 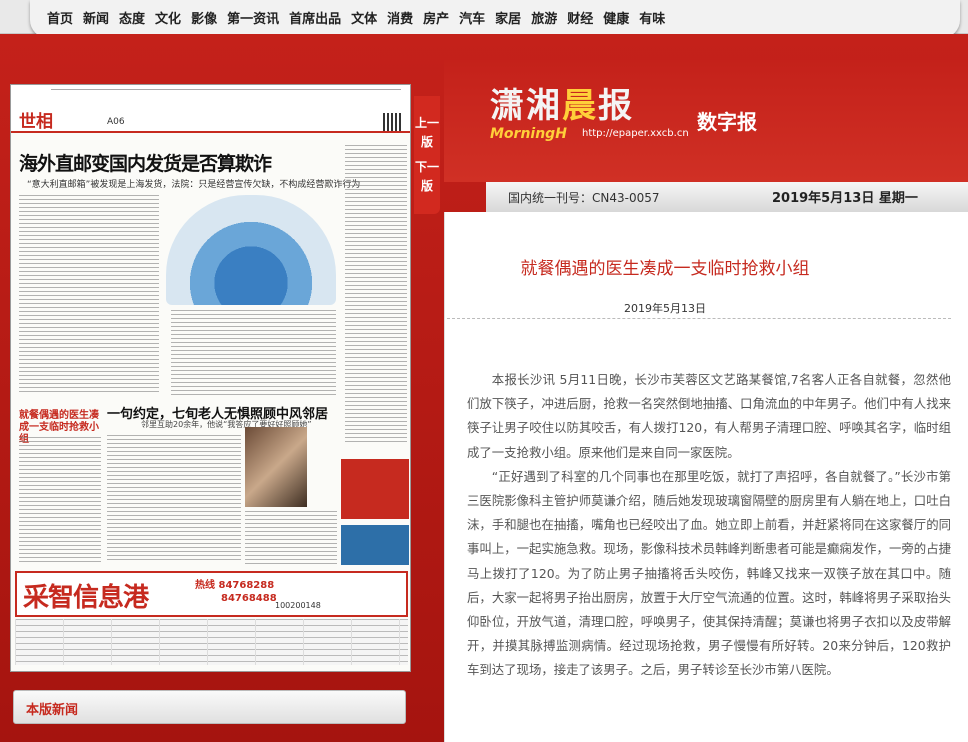 I want to click on nav-item-image: 影像, so click(x=204, y=17).